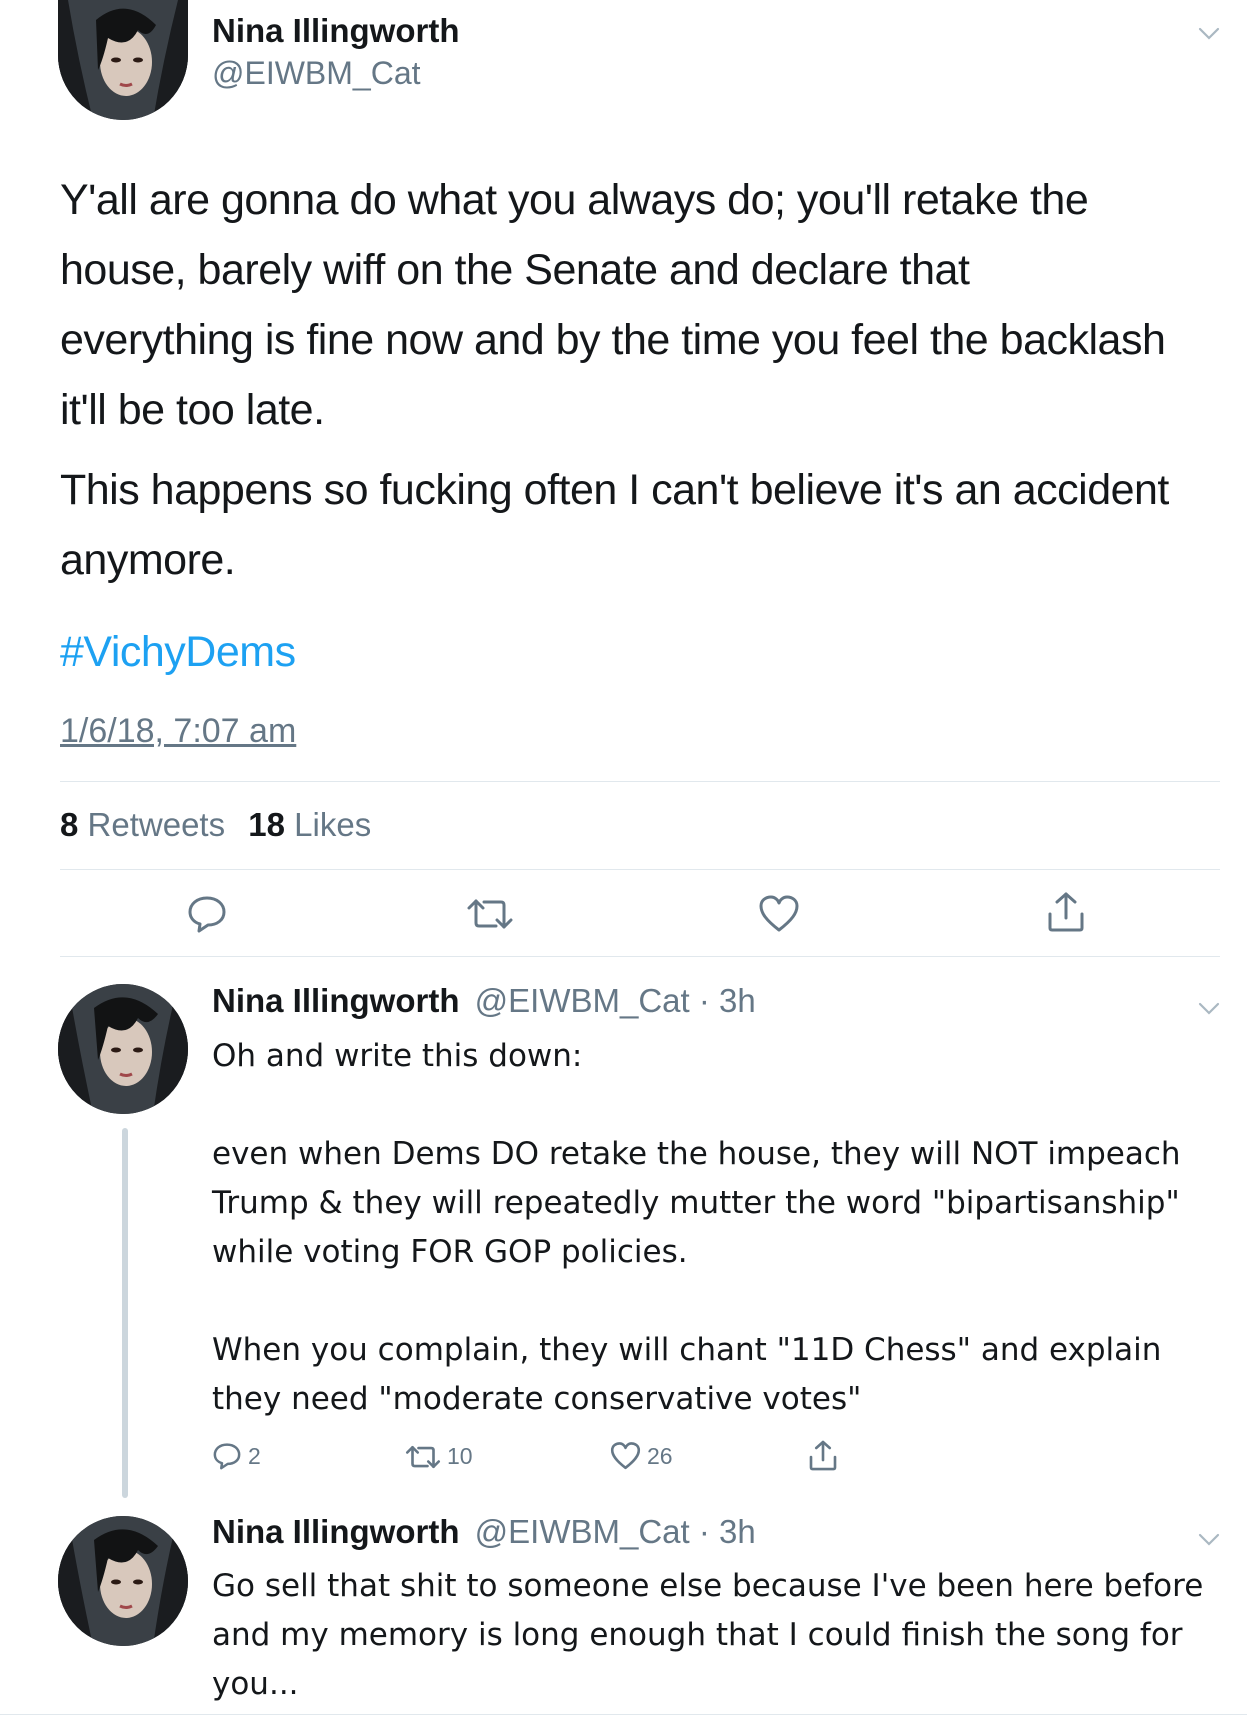 The height and width of the screenshot is (1718, 1247). I want to click on tweet-timestamp: 1/6/18, 7:07 am, so click(178, 731).